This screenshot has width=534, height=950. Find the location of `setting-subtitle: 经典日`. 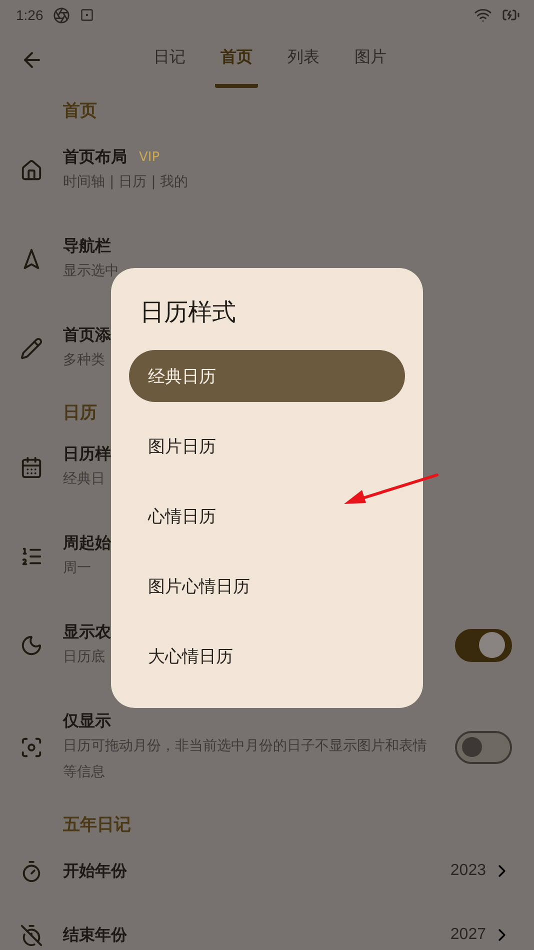

setting-subtitle: 经典日 is located at coordinates (84, 479).